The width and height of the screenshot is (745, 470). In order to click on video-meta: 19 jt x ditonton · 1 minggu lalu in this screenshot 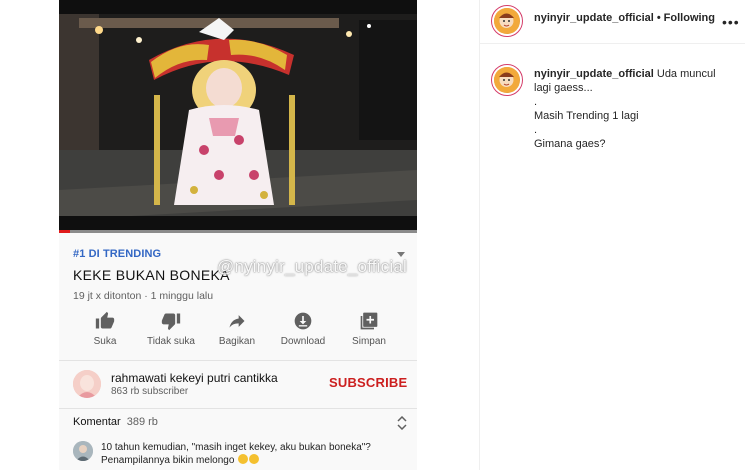, I will do `click(143, 296)`.